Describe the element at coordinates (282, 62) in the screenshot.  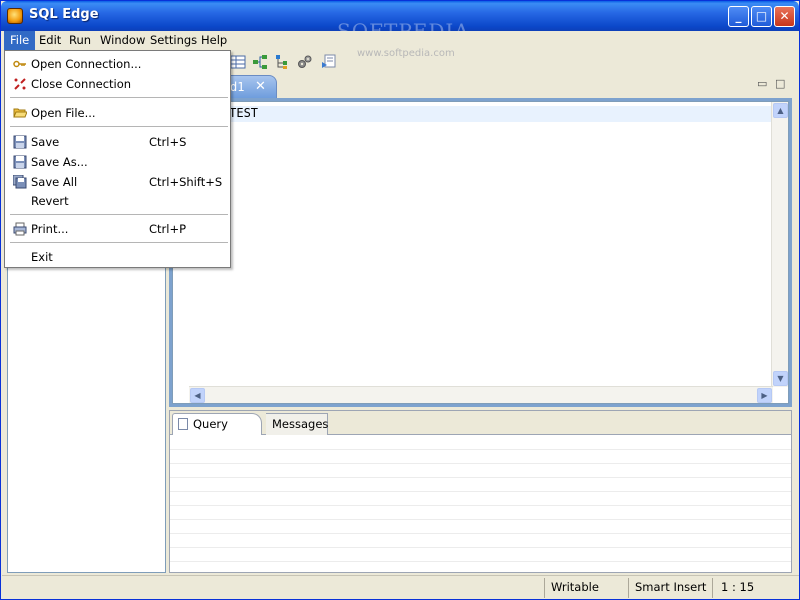
I see `hierarchy-icon` at that location.